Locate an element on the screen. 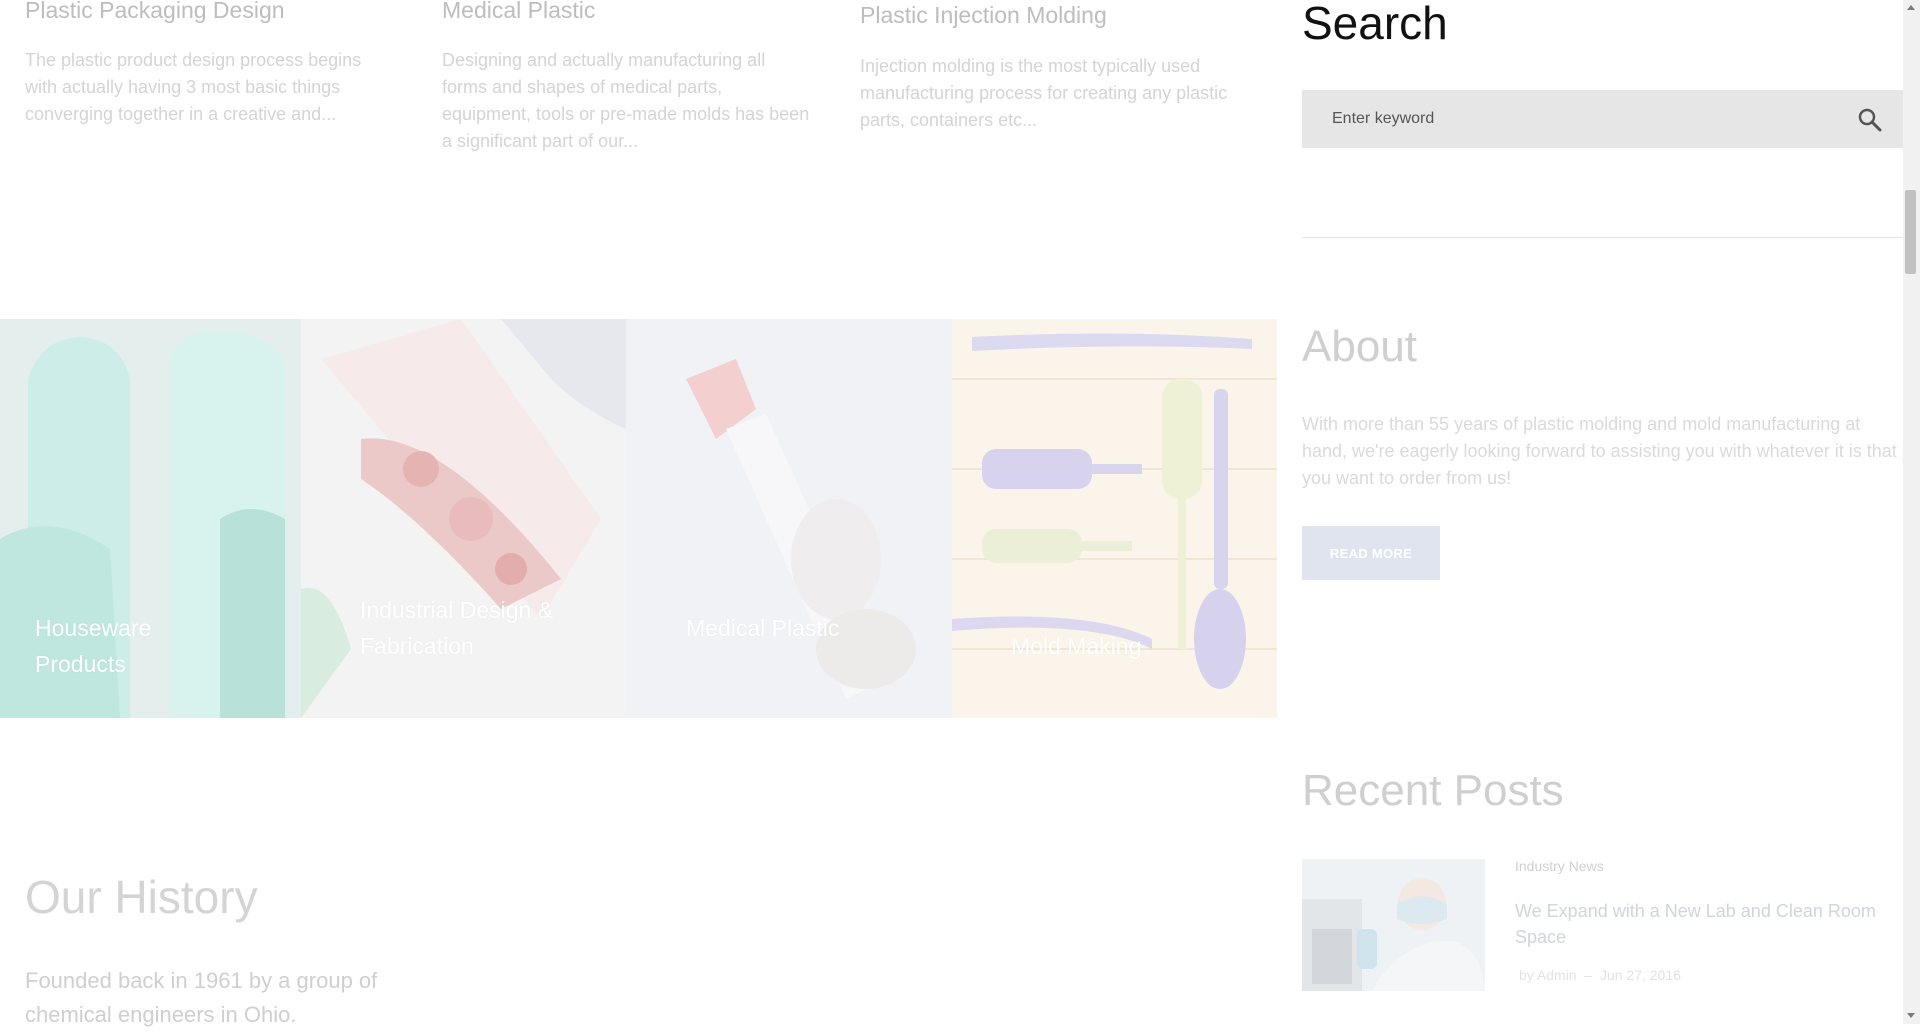 This screenshot has height=1032, width=1920. sidebar-divider is located at coordinates (1602, 237).